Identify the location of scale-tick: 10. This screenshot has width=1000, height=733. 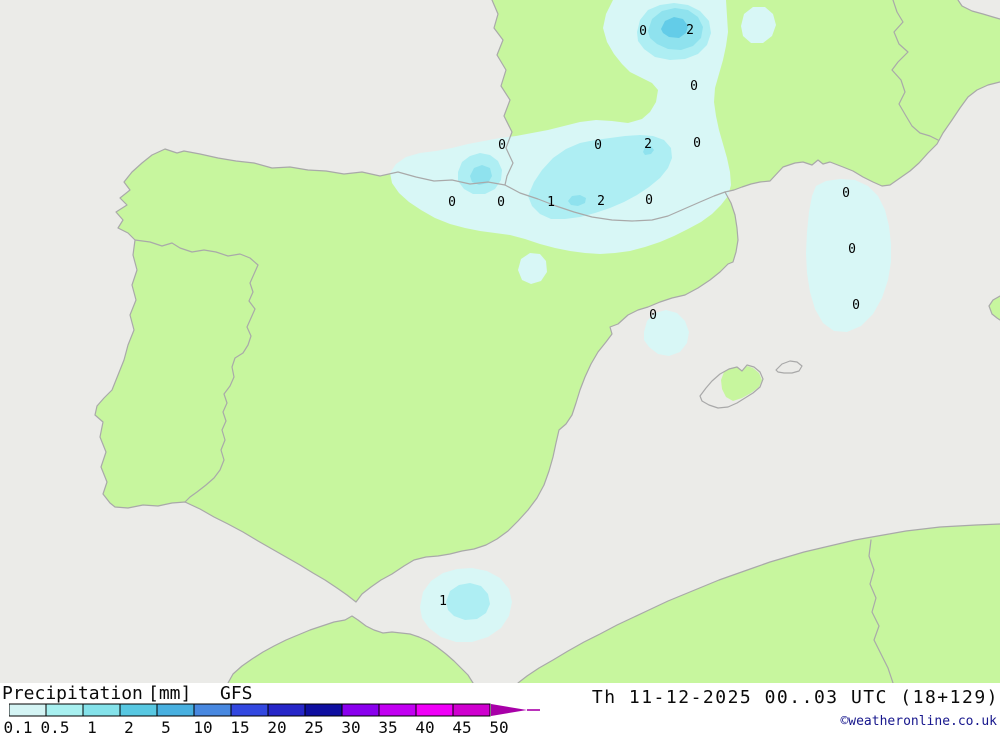
(203, 725).